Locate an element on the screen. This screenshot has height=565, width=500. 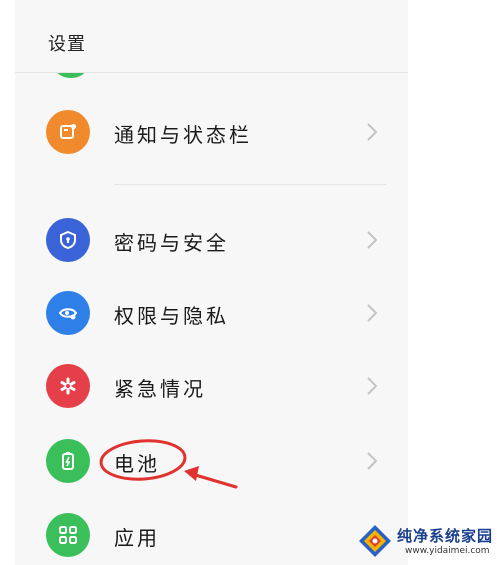
settings-item-battery: 电池 is located at coordinates (211, 461).